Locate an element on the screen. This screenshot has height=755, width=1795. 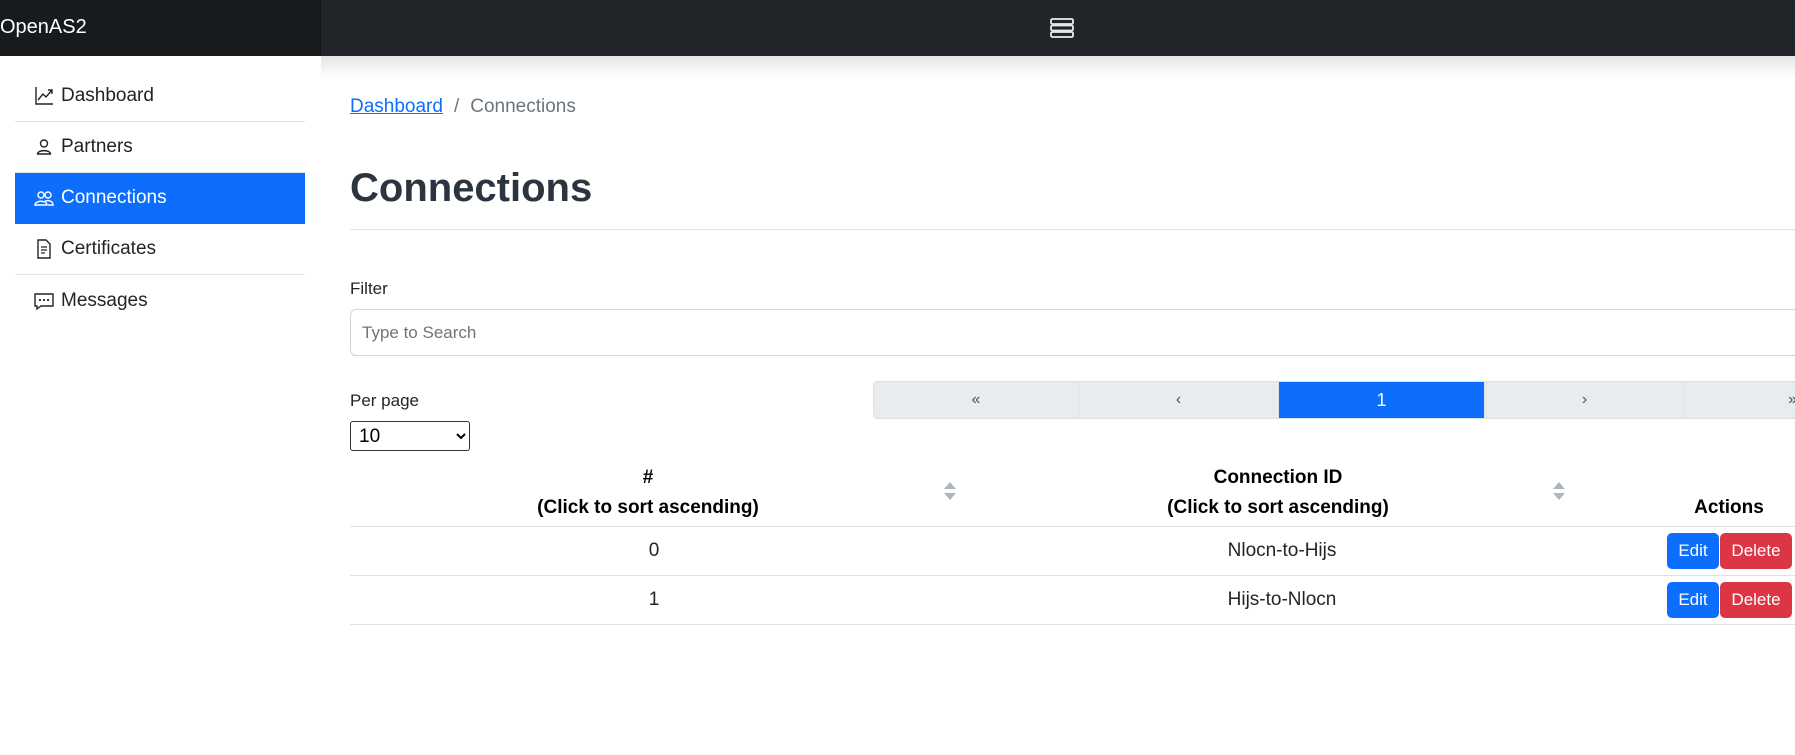
next-page-button: › is located at coordinates (1585, 400).